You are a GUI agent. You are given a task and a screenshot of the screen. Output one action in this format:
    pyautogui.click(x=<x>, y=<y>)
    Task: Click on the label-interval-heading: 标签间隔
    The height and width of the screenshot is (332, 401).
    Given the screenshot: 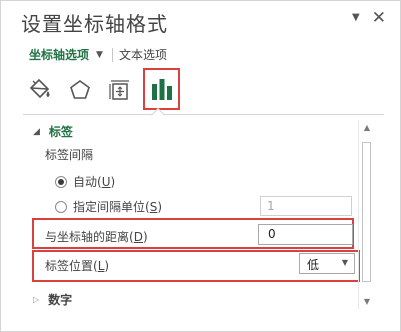 What is the action you would take?
    pyautogui.click(x=69, y=155)
    